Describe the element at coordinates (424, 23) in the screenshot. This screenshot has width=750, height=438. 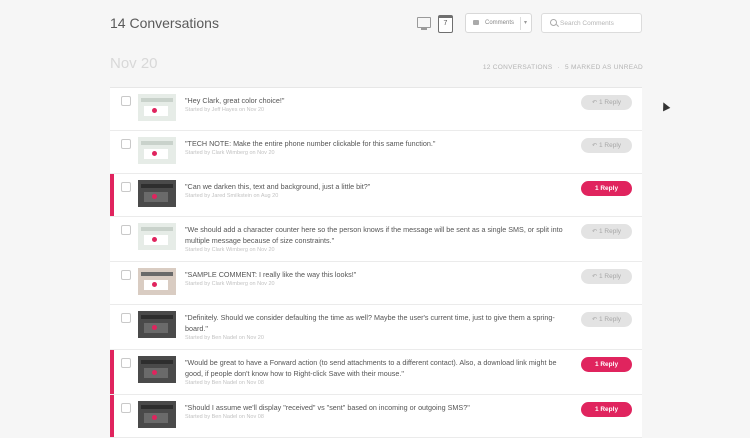
I see `desktop-icon` at that location.